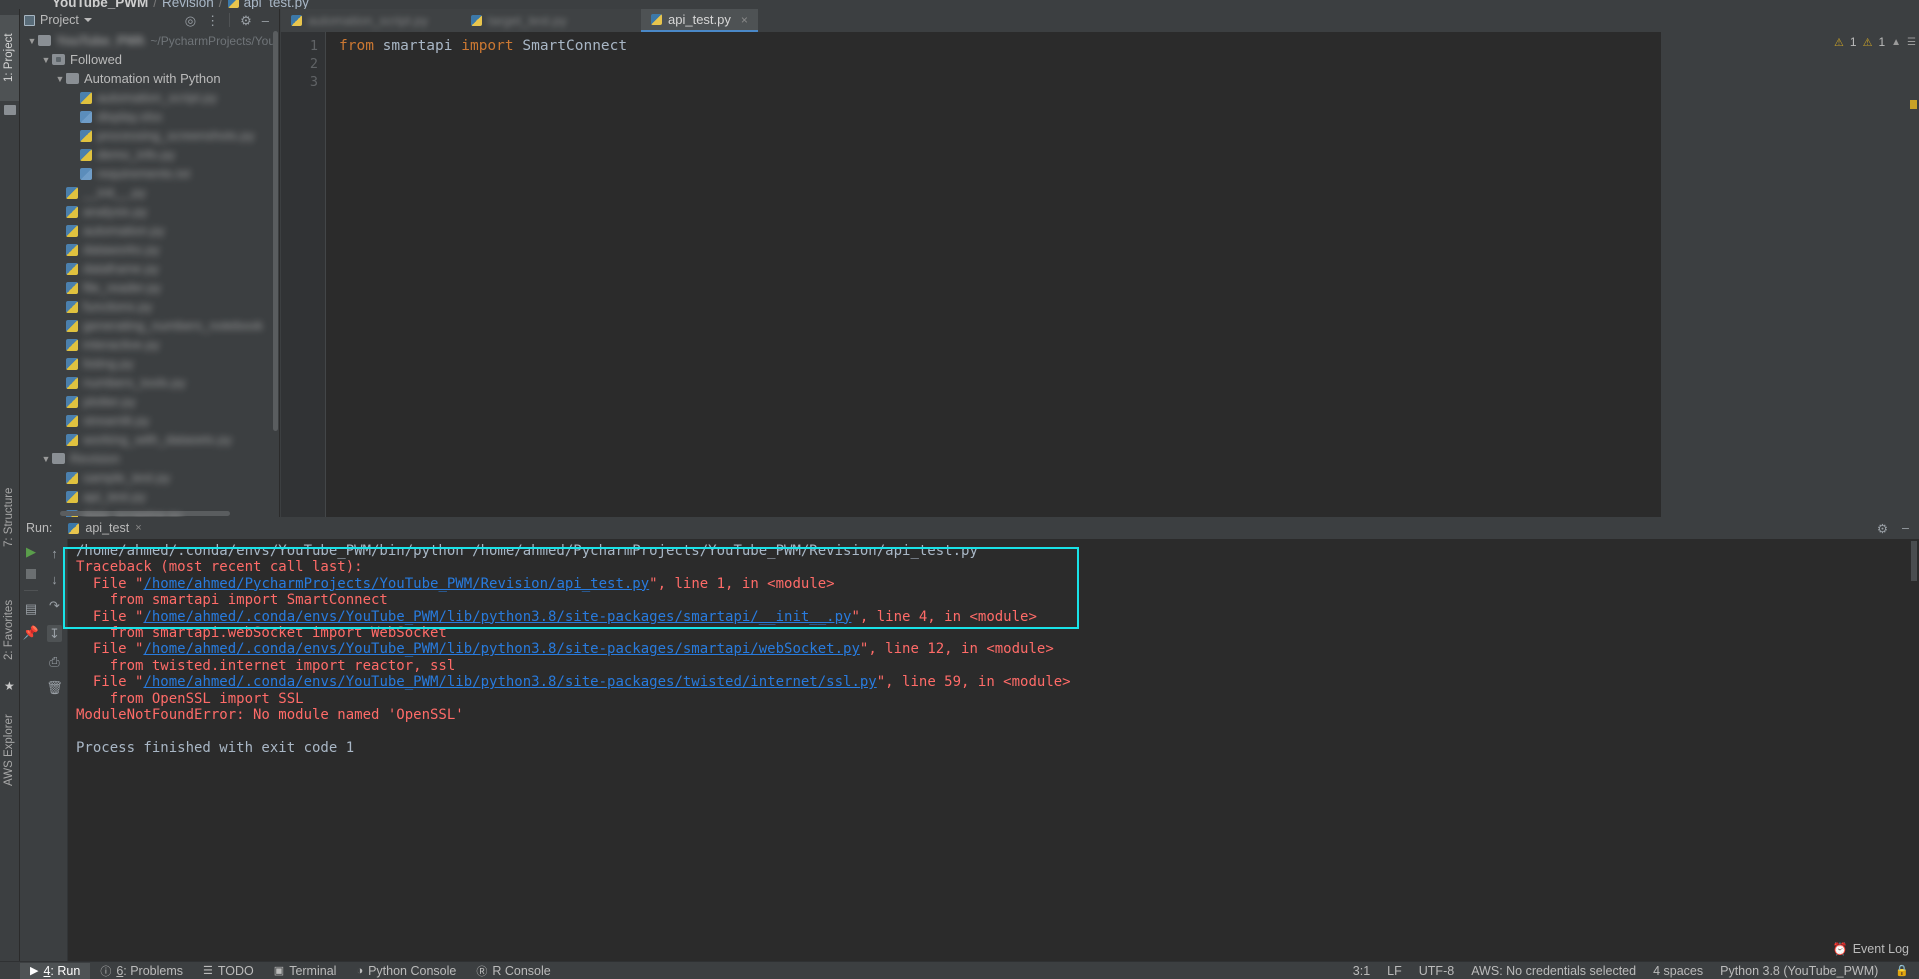 The height and width of the screenshot is (979, 1919). I want to click on aws-credentials: AWS: No credentials selected, so click(1553, 971).